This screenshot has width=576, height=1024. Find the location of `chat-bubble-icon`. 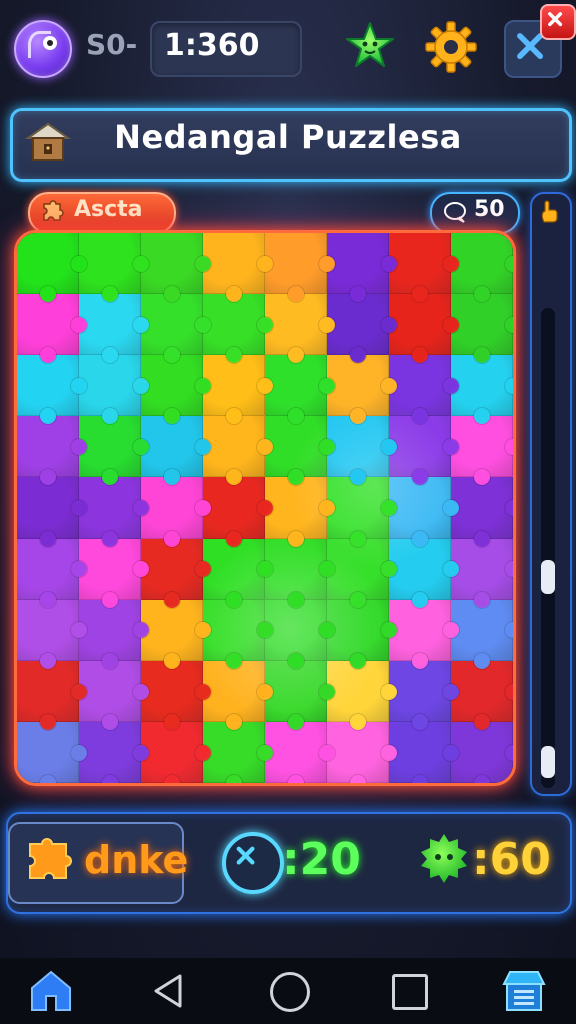

chat-bubble-icon is located at coordinates (455, 212).